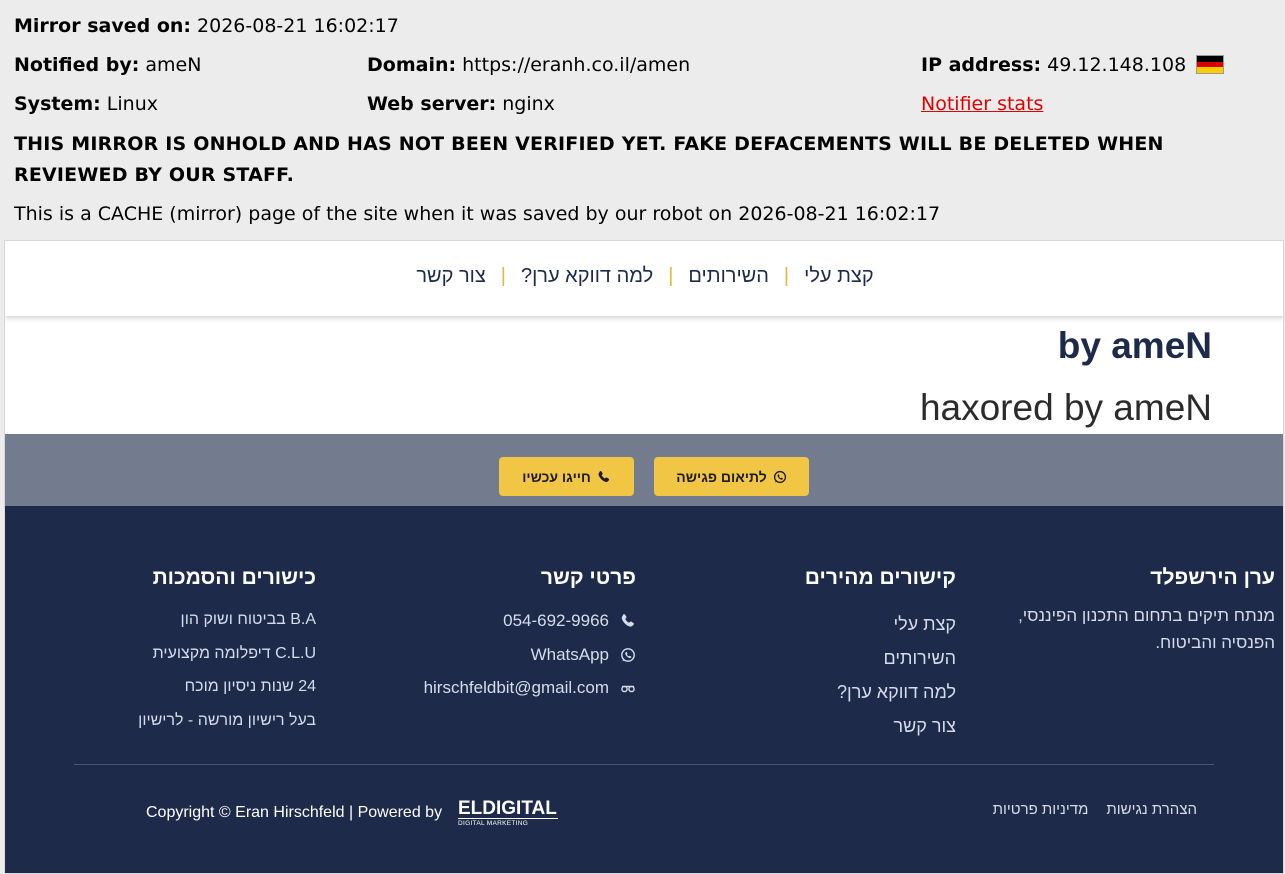  Describe the element at coordinates (250, 686) in the screenshot. I see `qualification-item: 24 שנות ניסיון מוכח` at that location.